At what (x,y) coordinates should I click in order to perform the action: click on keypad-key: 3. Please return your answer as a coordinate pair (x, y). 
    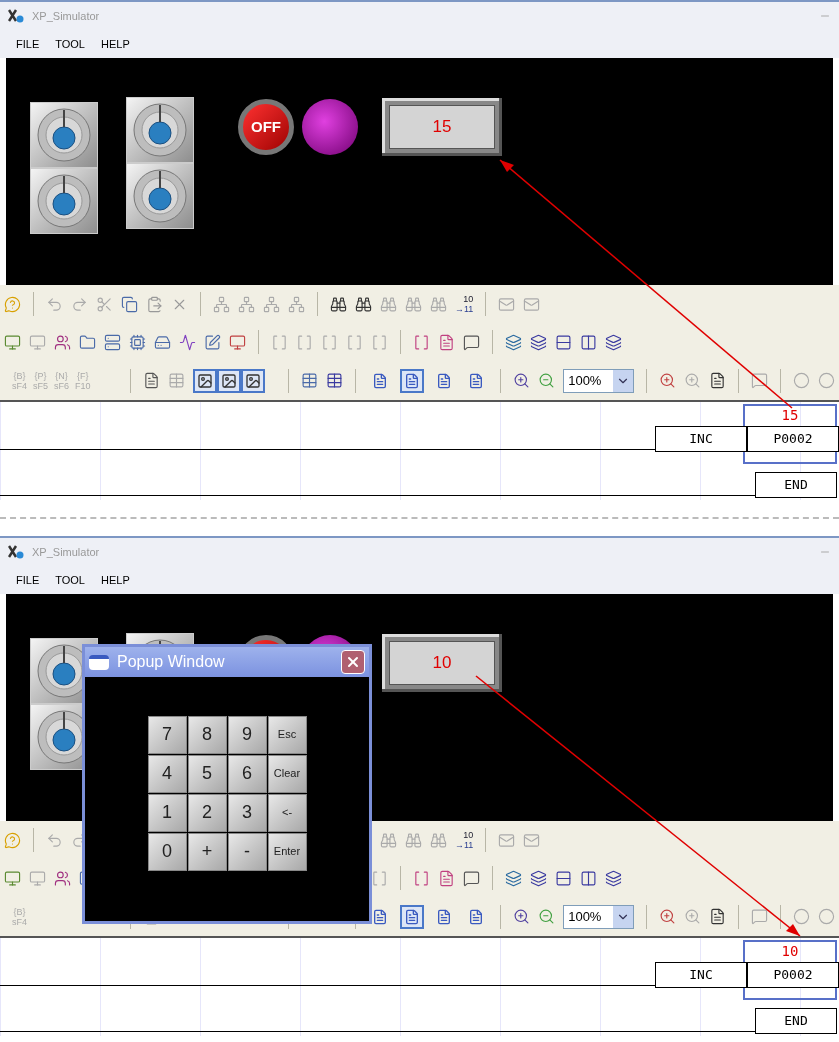
    Looking at the image, I should click on (247, 812).